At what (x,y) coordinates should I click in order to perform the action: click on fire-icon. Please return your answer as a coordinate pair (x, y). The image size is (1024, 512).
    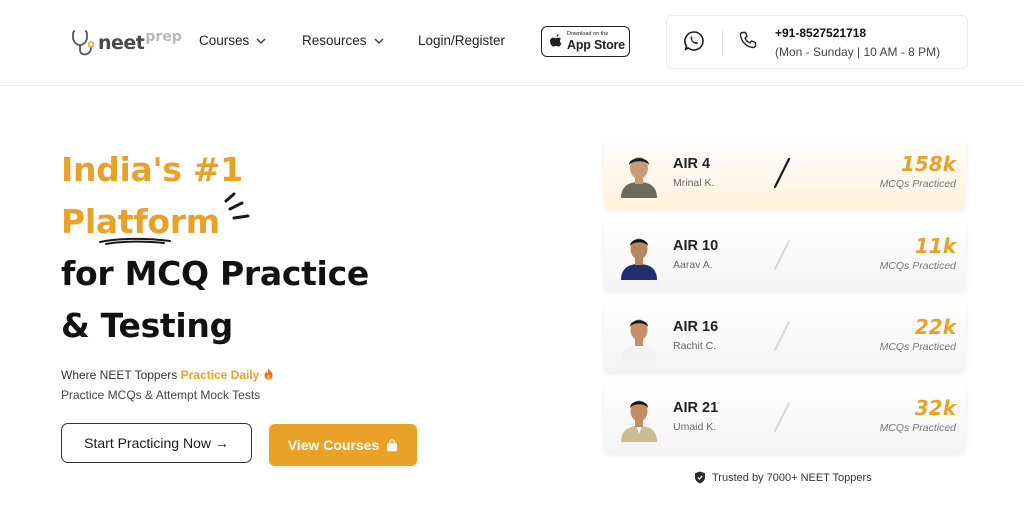
    Looking at the image, I should click on (268, 374).